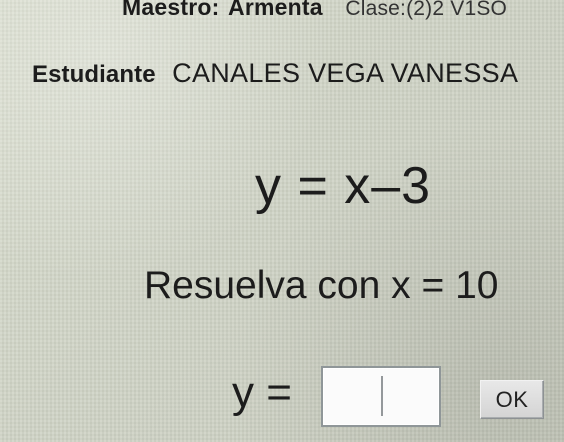 The height and width of the screenshot is (442, 564). What do you see at coordinates (345, 73) in the screenshot?
I see `student-name: CANALES VEGA VANESSA` at bounding box center [345, 73].